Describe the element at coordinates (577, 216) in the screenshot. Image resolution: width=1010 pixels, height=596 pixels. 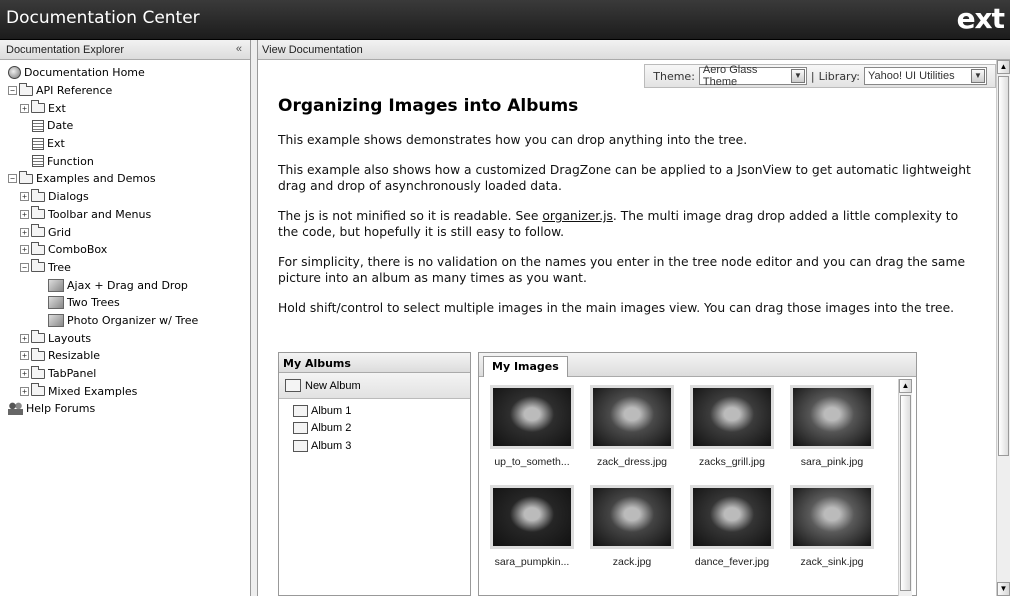
I see `organizer-js-link: organizer.js` at that location.